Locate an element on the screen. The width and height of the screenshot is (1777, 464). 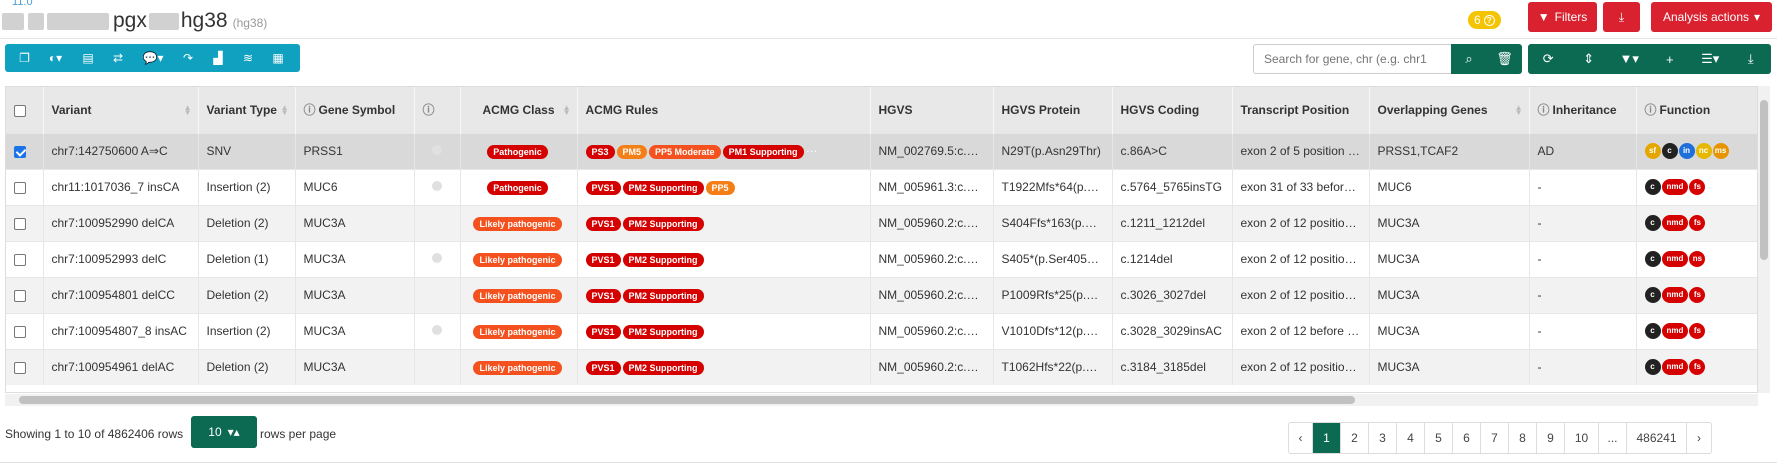
page-button: 5 is located at coordinates (1439, 438).